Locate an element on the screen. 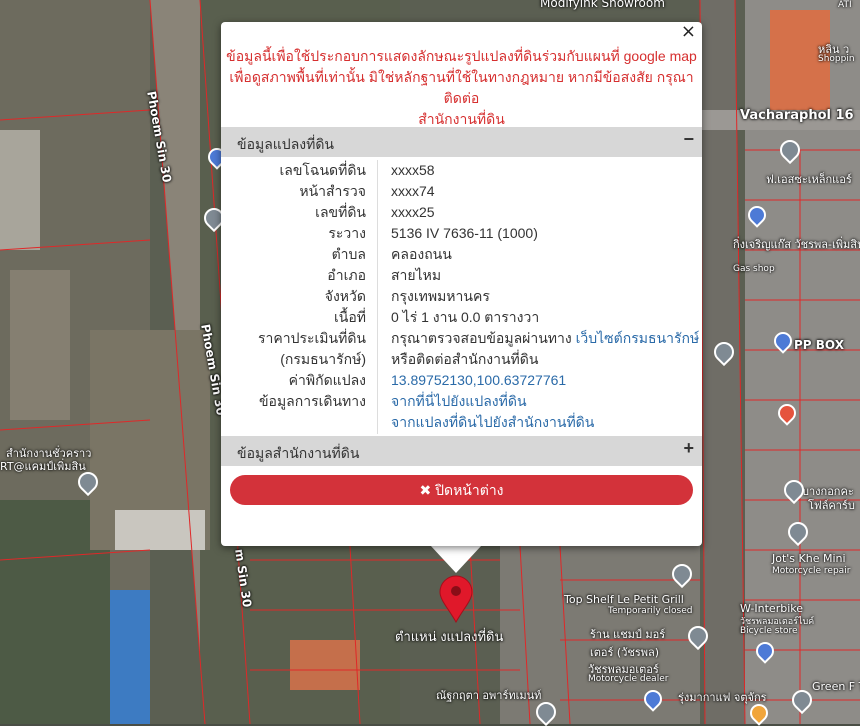 Image resolution: width=860 pixels, height=726 pixels. table-row: ค่าพิกัดแปลง 13.89752130,100.63727761 is located at coordinates (461, 380).